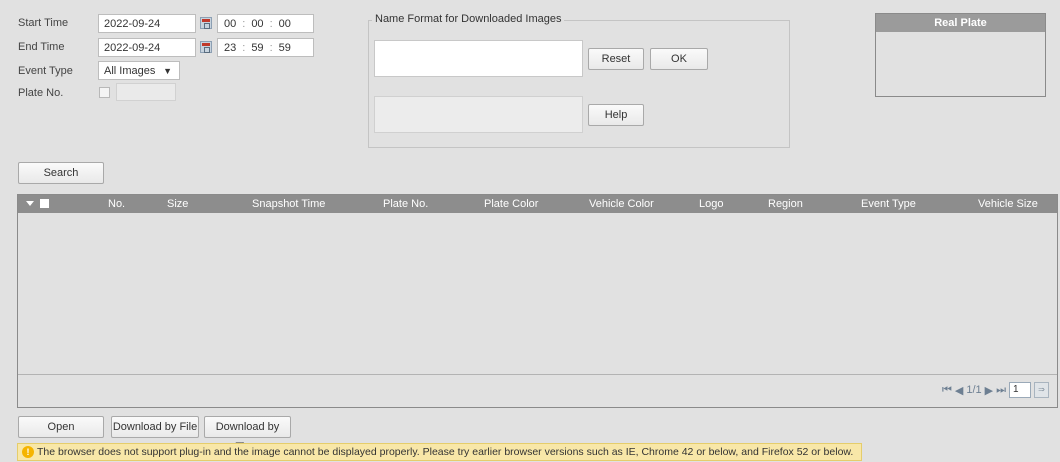 The height and width of the screenshot is (462, 1060). What do you see at coordinates (468, 19) in the screenshot?
I see `name-format-legend: Name Format for Downloaded Images` at bounding box center [468, 19].